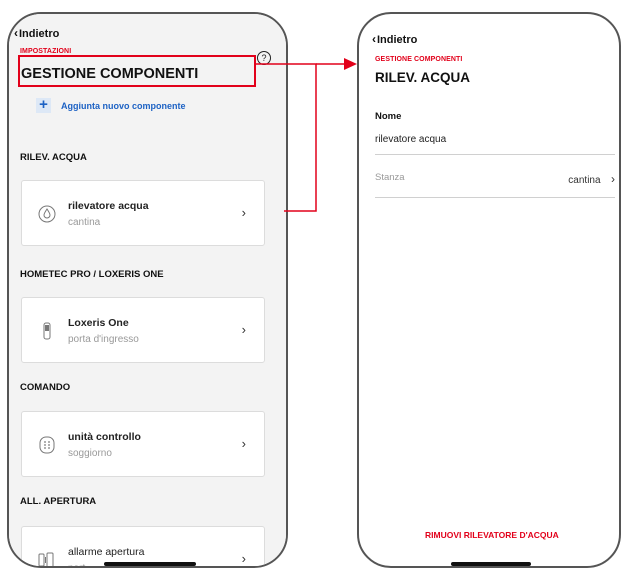 The width and height of the screenshot is (627, 574). What do you see at coordinates (76, 564) in the screenshot?
I see `component-room: port` at bounding box center [76, 564].